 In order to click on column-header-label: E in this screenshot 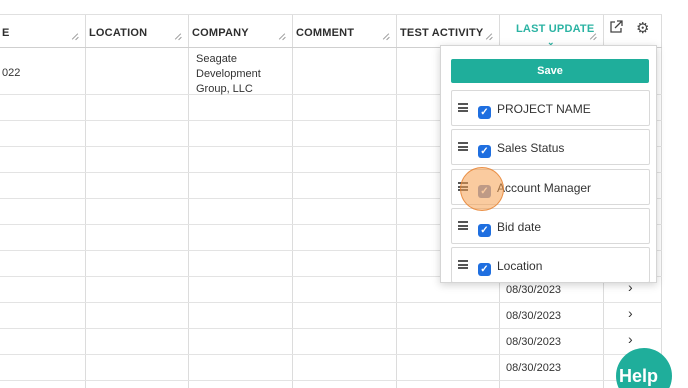, I will do `click(6, 33)`.